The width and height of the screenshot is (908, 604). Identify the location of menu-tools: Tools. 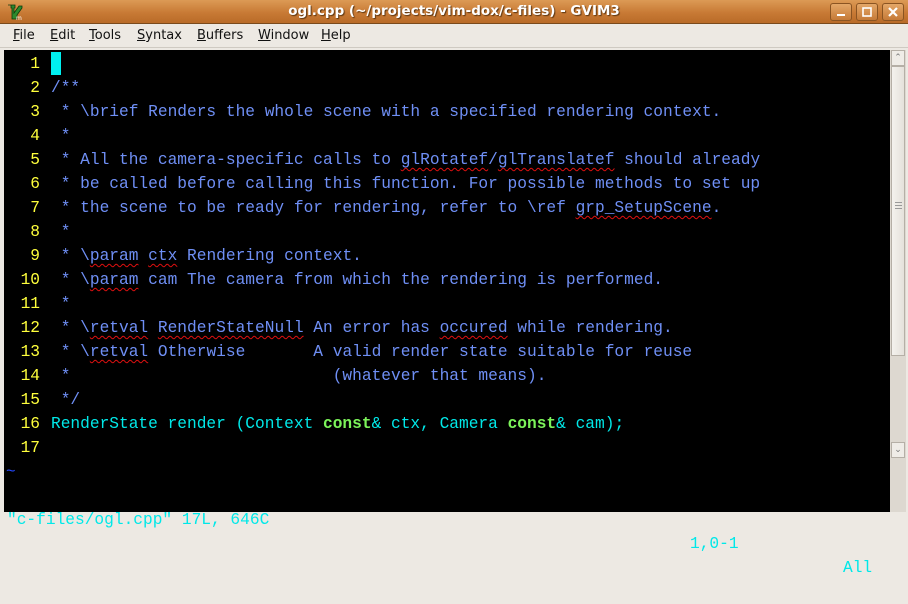
(105, 35).